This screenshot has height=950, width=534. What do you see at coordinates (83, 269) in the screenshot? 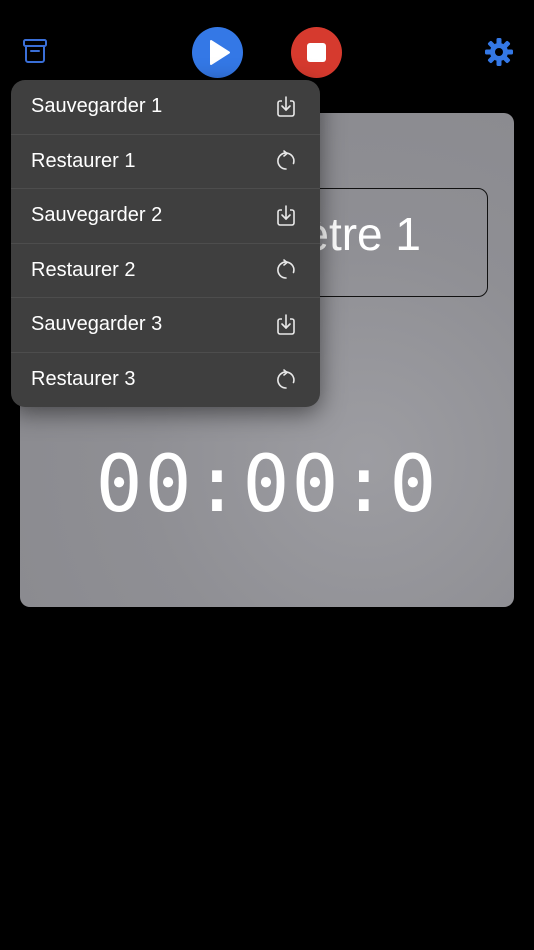
I see `menu-item-label: Restaurer 2` at bounding box center [83, 269].